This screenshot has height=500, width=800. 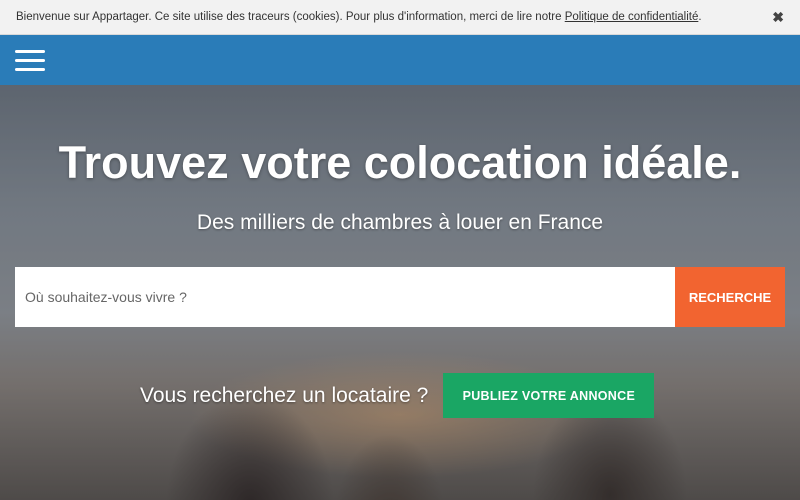 What do you see at coordinates (700, 17) in the screenshot?
I see `cookie-message-end: .` at bounding box center [700, 17].